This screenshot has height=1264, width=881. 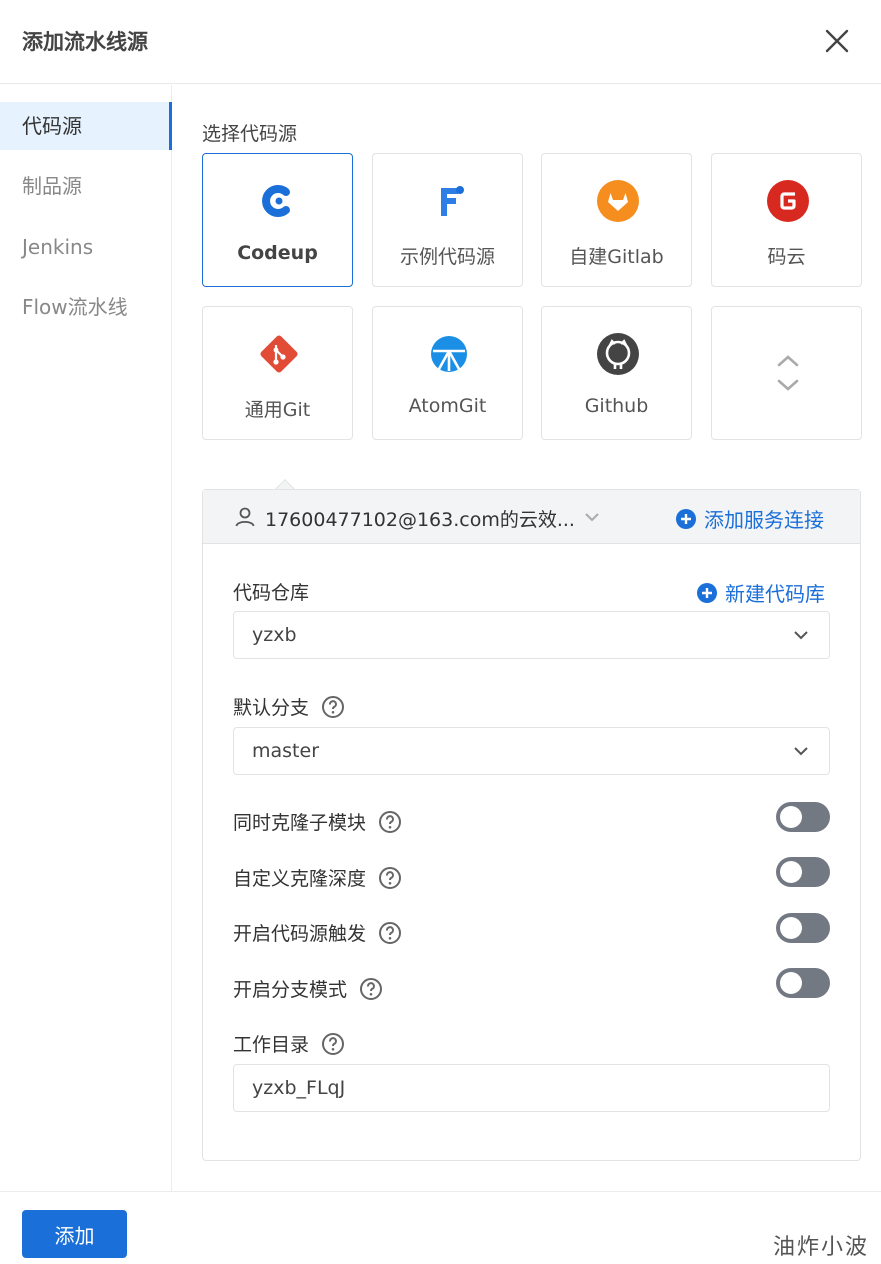 I want to click on add-service-connection-label: 添加服务连接, so click(x=764, y=520).